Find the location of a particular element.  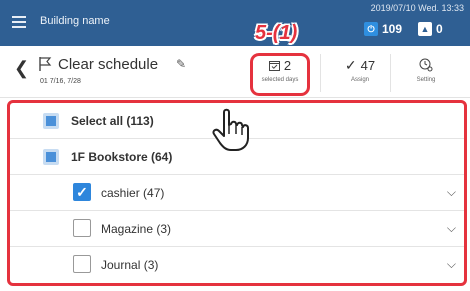

calendar-check-icon is located at coordinates (274, 65).